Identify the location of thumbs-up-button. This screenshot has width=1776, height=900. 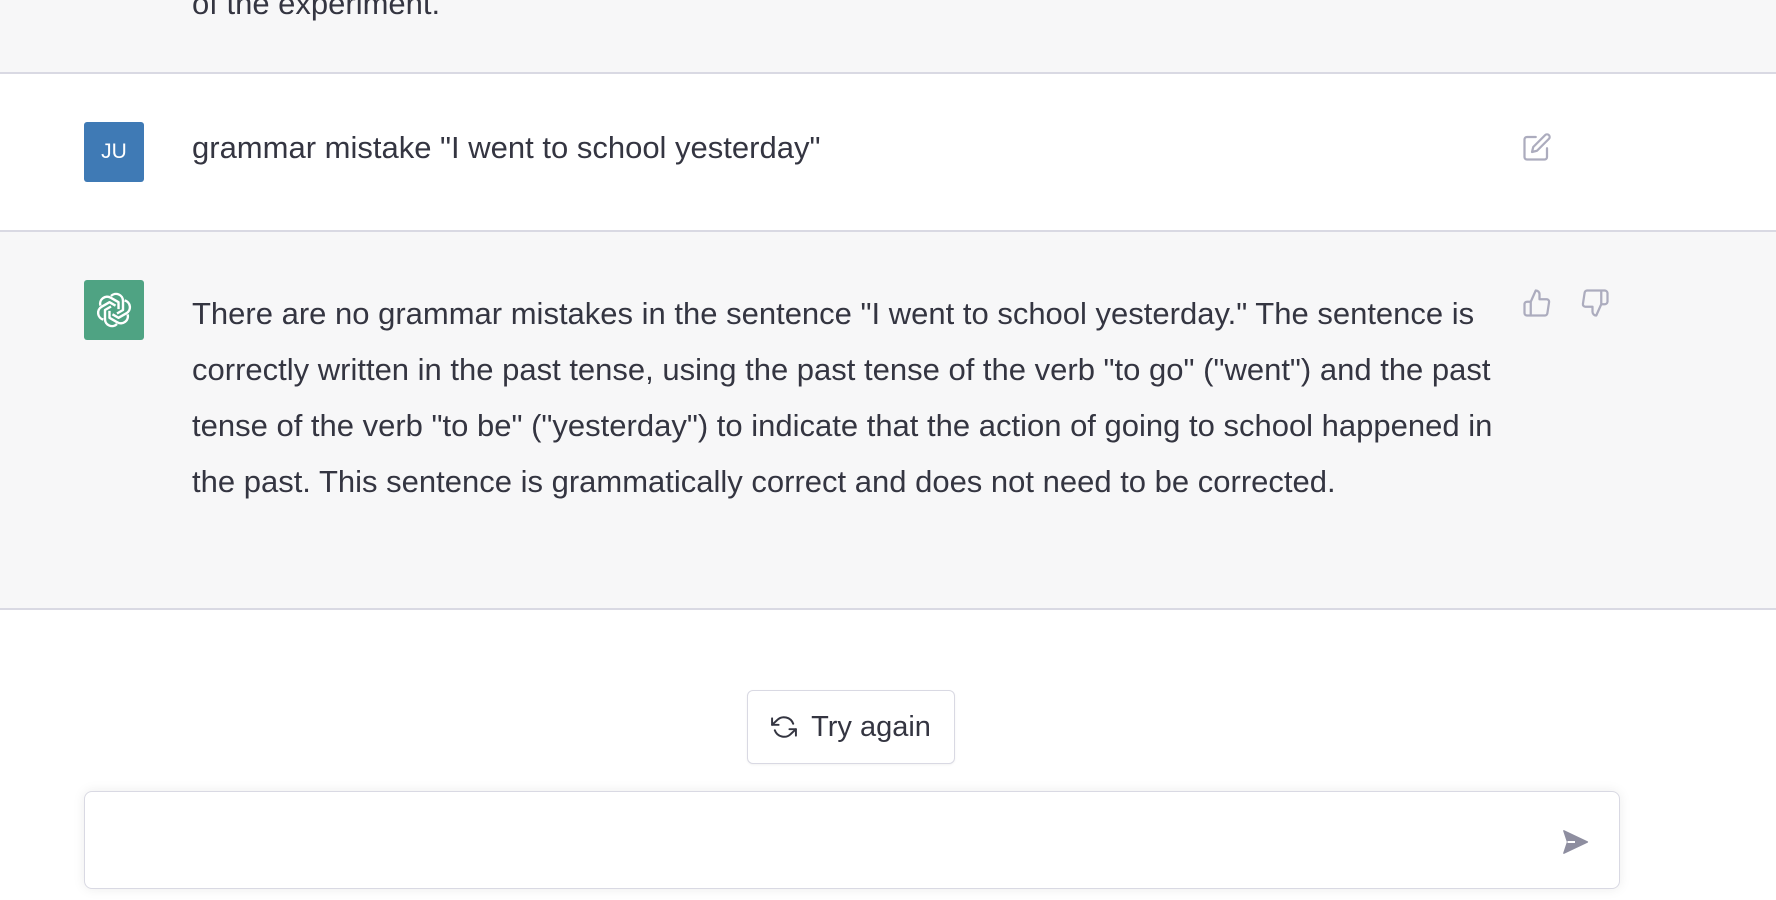
(1537, 303).